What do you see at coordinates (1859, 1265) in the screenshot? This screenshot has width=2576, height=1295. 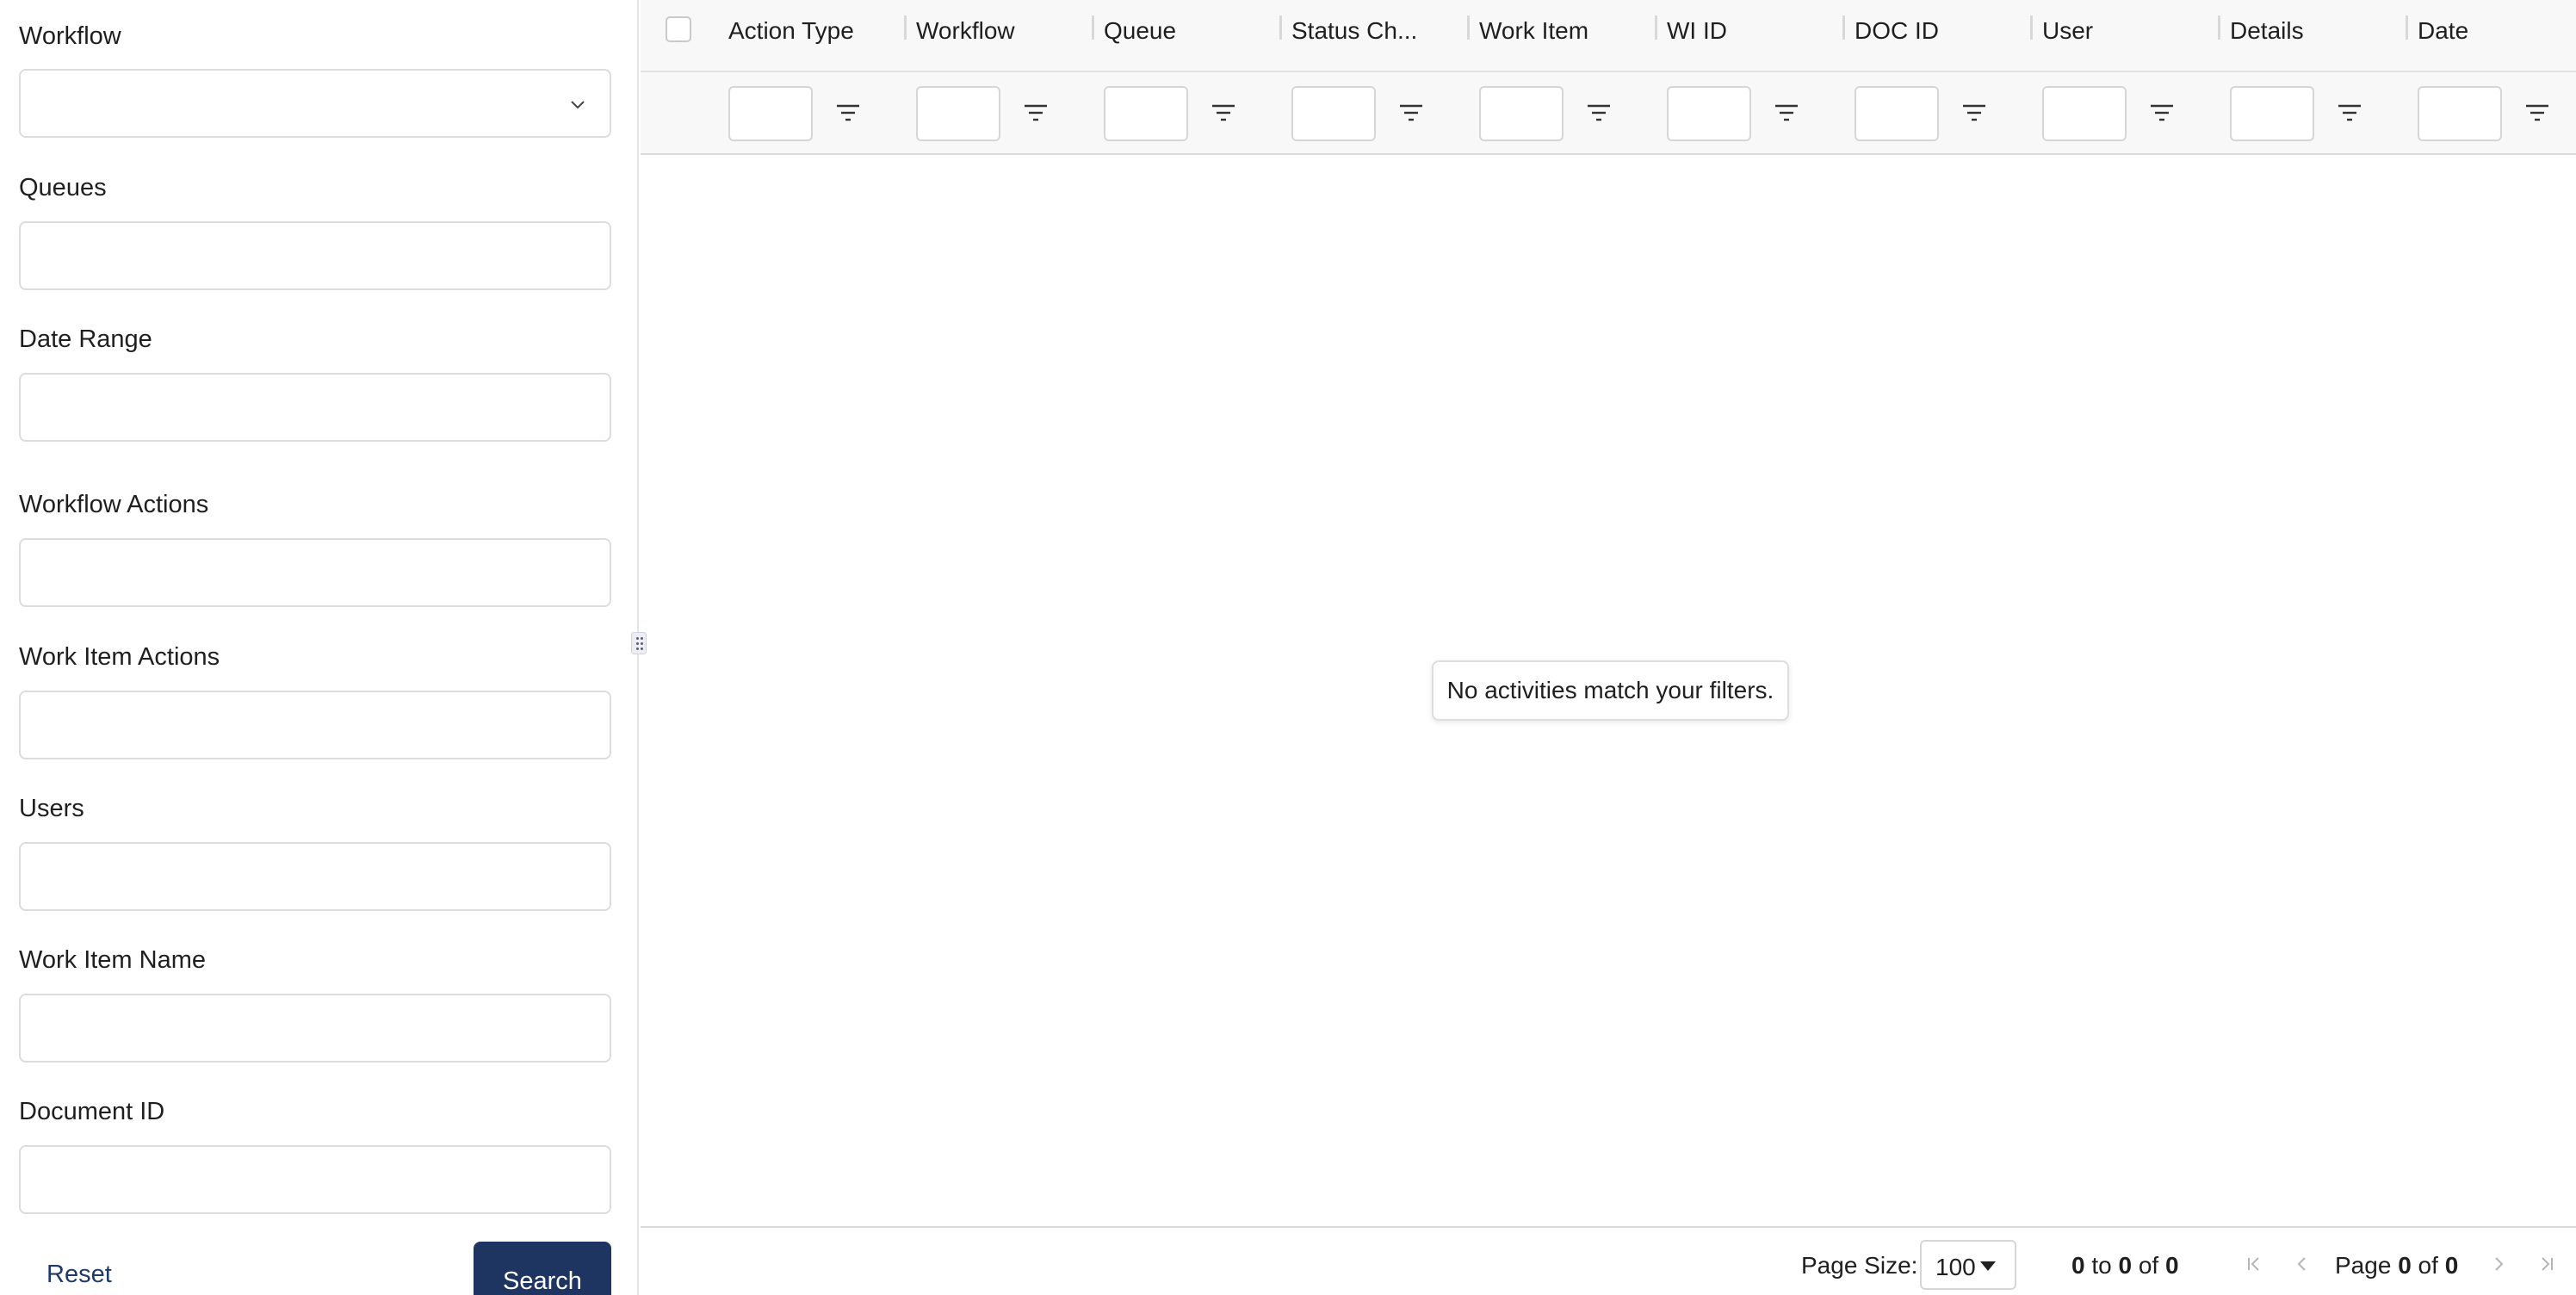 I see `page-size-label: Page Size:` at bounding box center [1859, 1265].